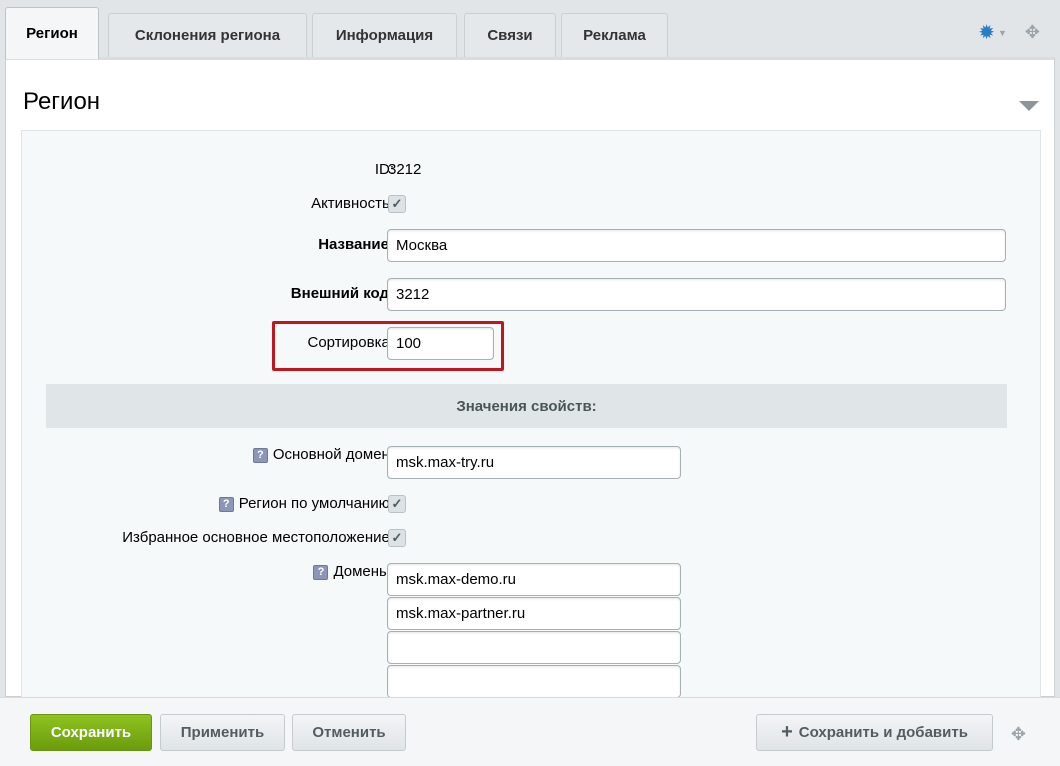  What do you see at coordinates (397, 538) in the screenshot?
I see `favorite-location-checkbox: ✓` at bounding box center [397, 538].